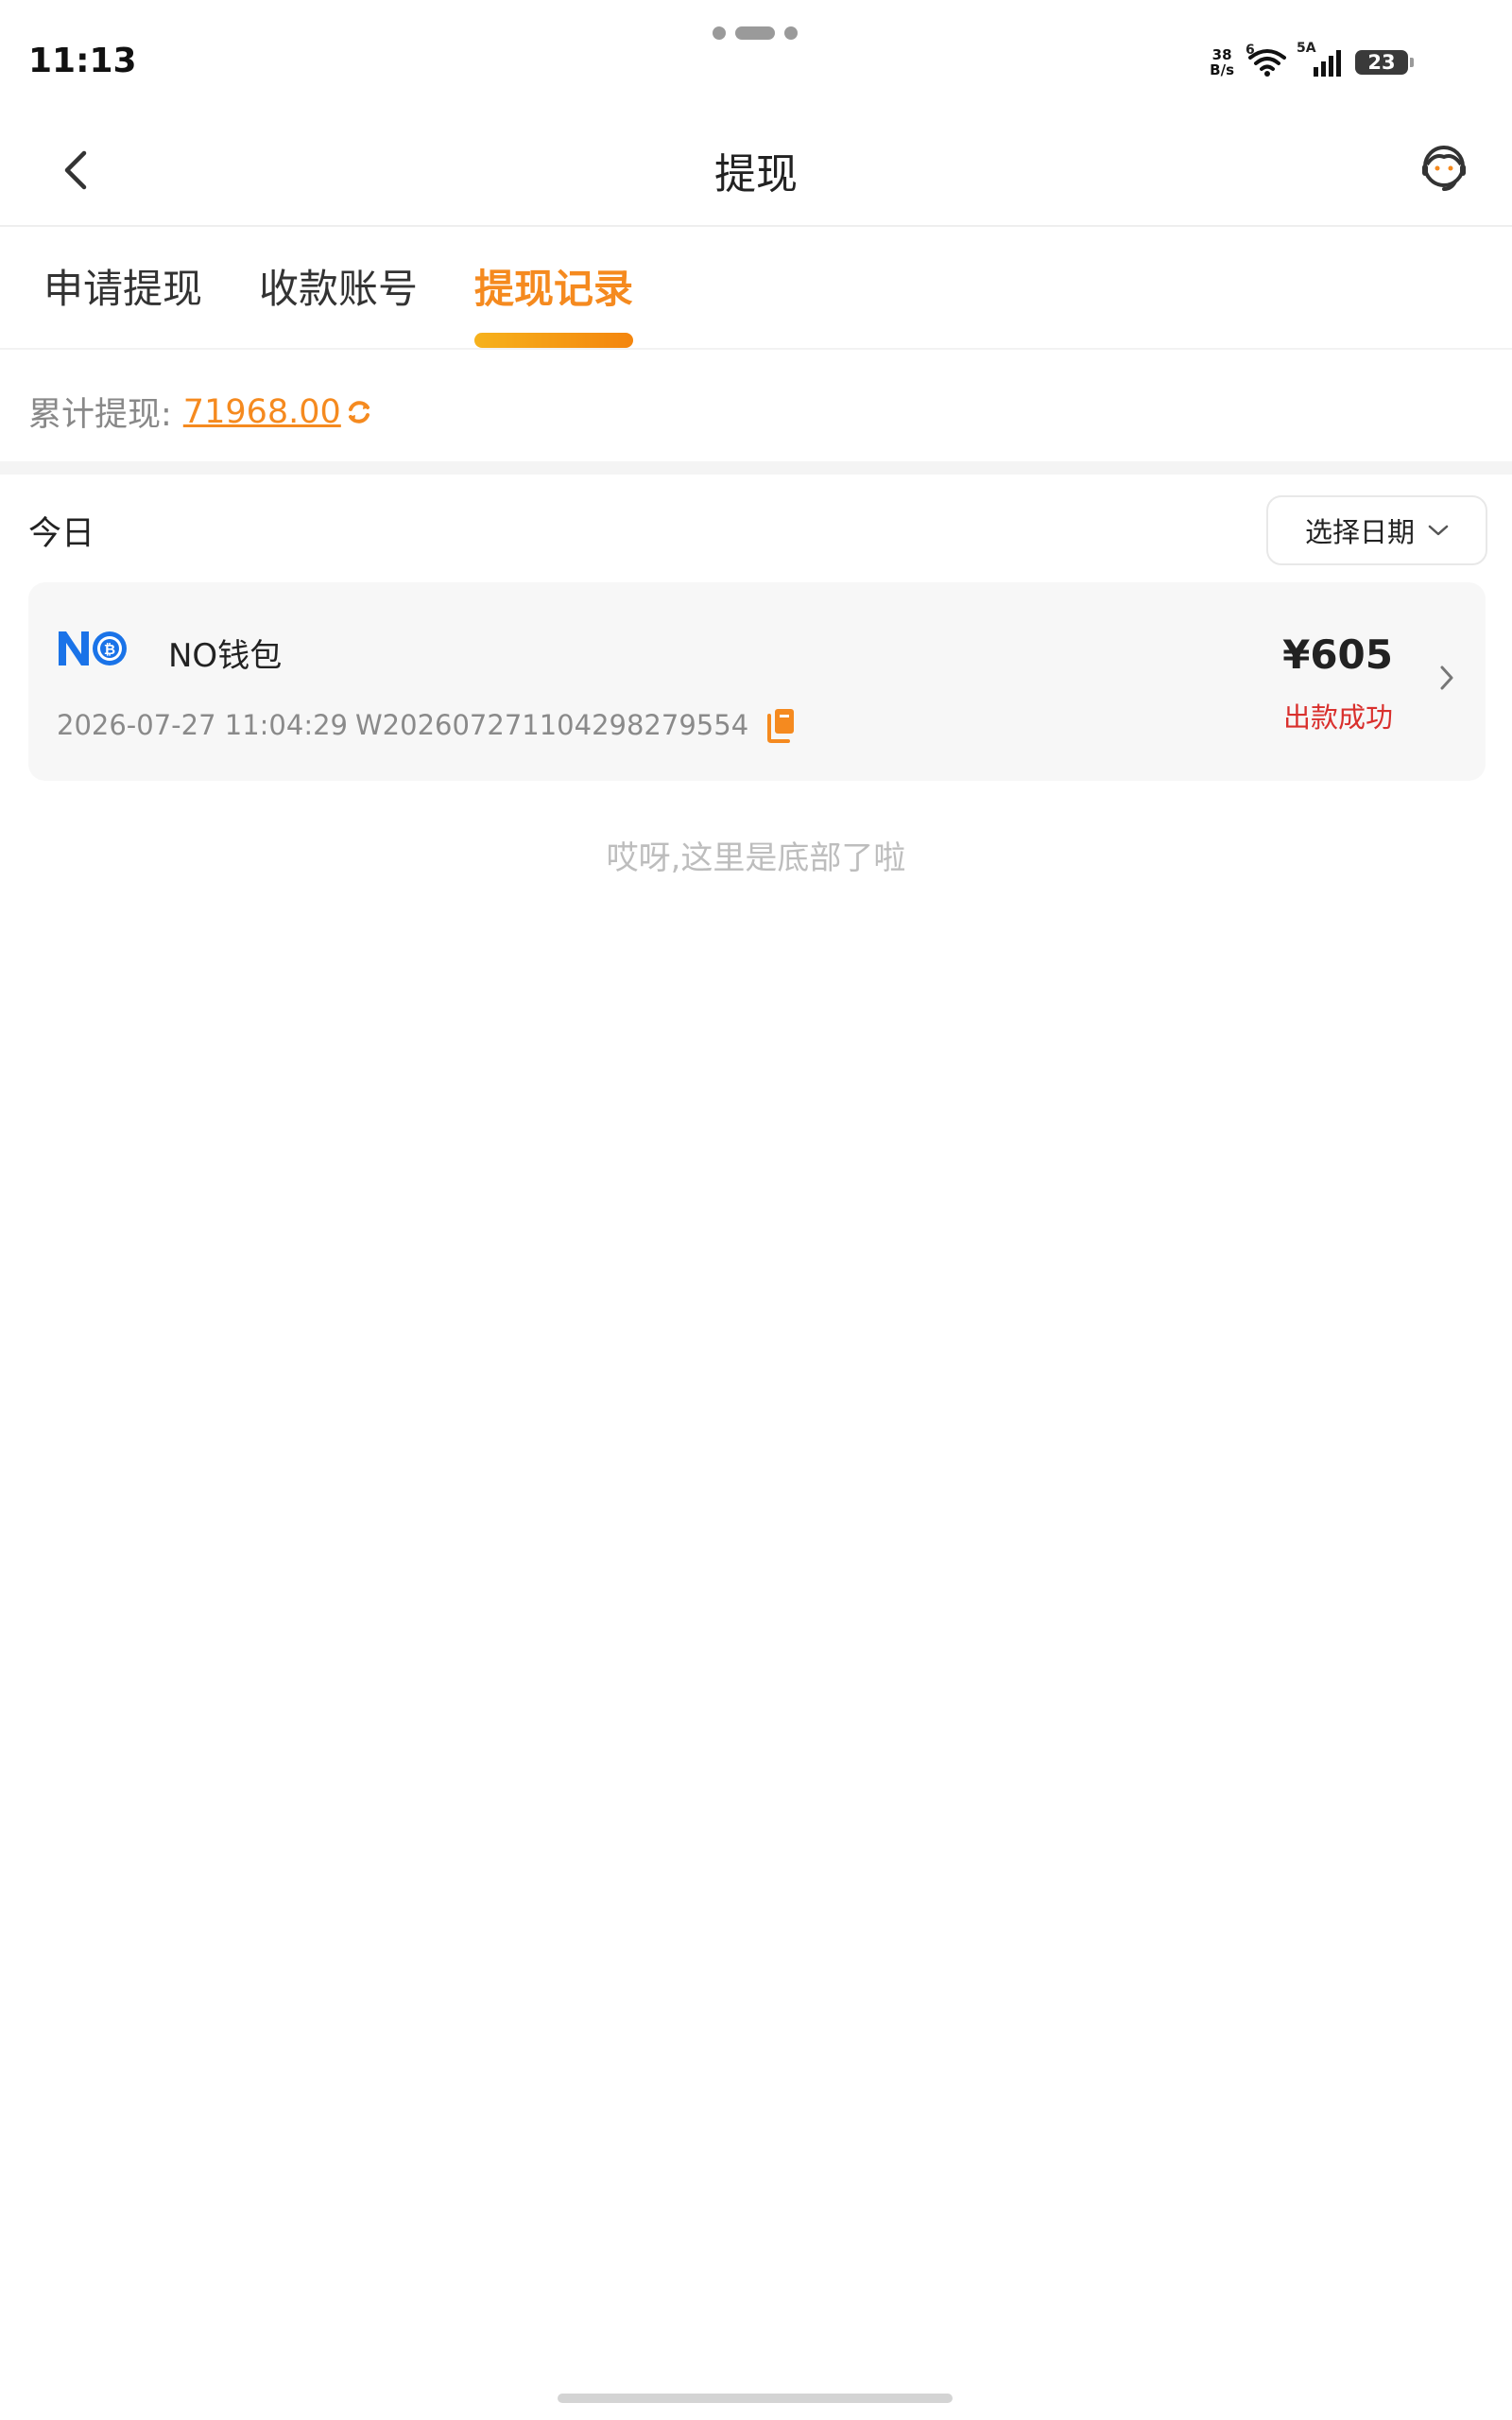 This screenshot has width=1512, height=2420. I want to click on section-divider, so click(756, 468).